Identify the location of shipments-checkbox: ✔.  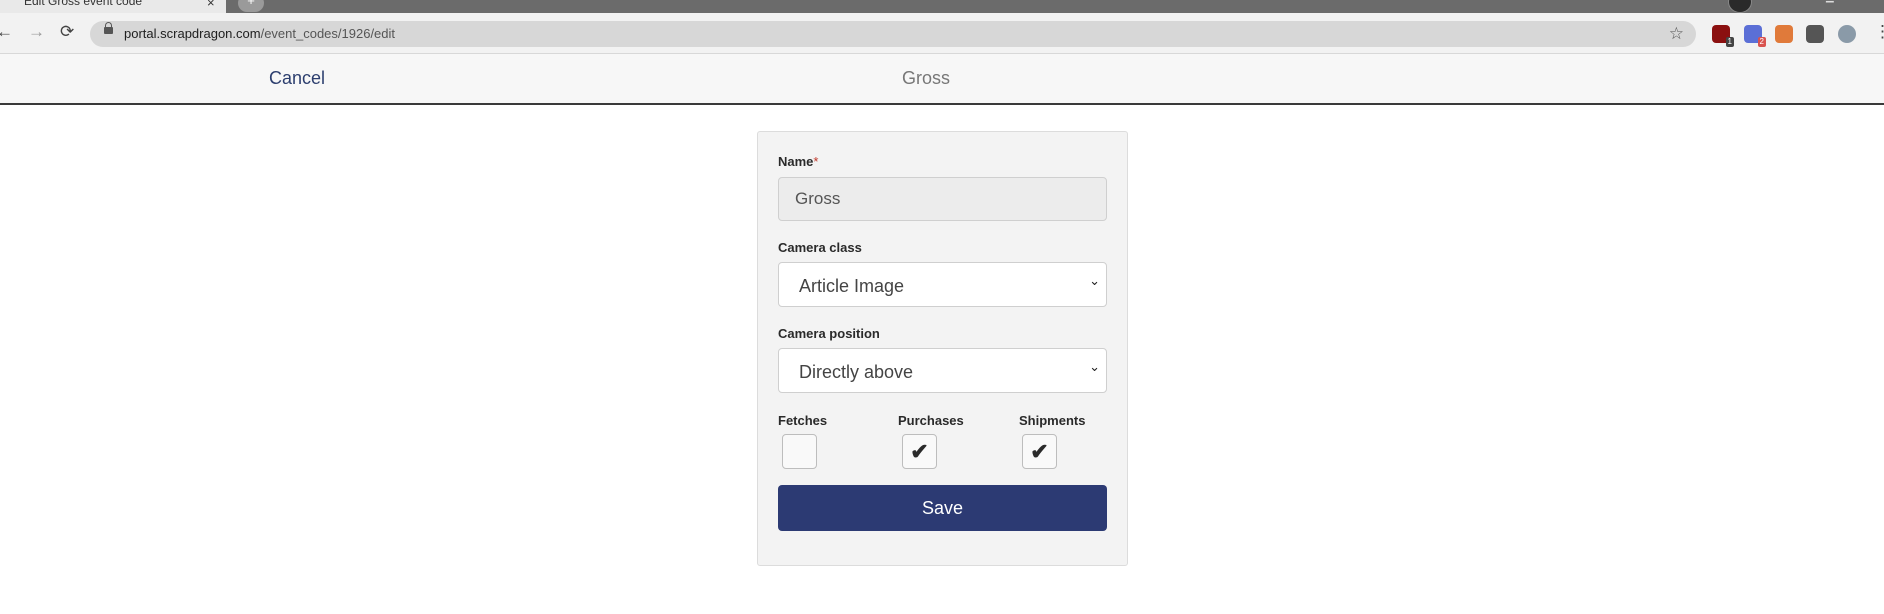
(1039, 451).